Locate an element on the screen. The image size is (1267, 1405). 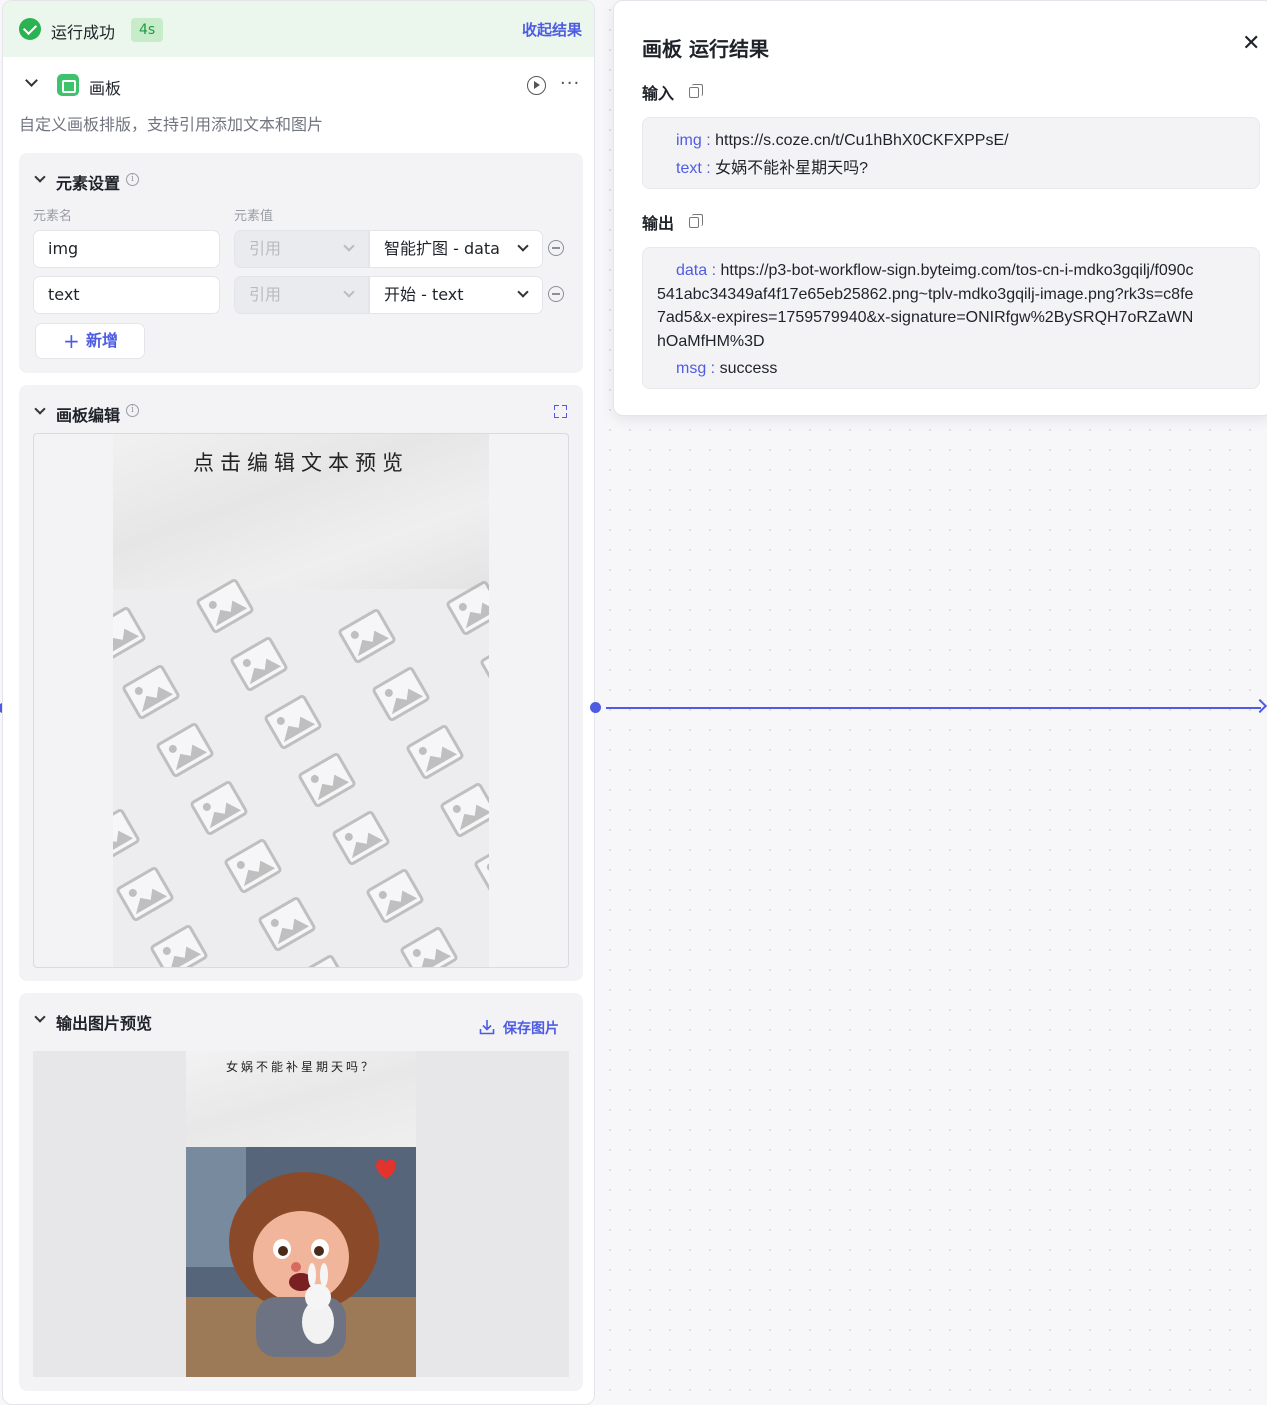
input-row: text : 女娲不能补星期天吗? is located at coordinates (772, 168).